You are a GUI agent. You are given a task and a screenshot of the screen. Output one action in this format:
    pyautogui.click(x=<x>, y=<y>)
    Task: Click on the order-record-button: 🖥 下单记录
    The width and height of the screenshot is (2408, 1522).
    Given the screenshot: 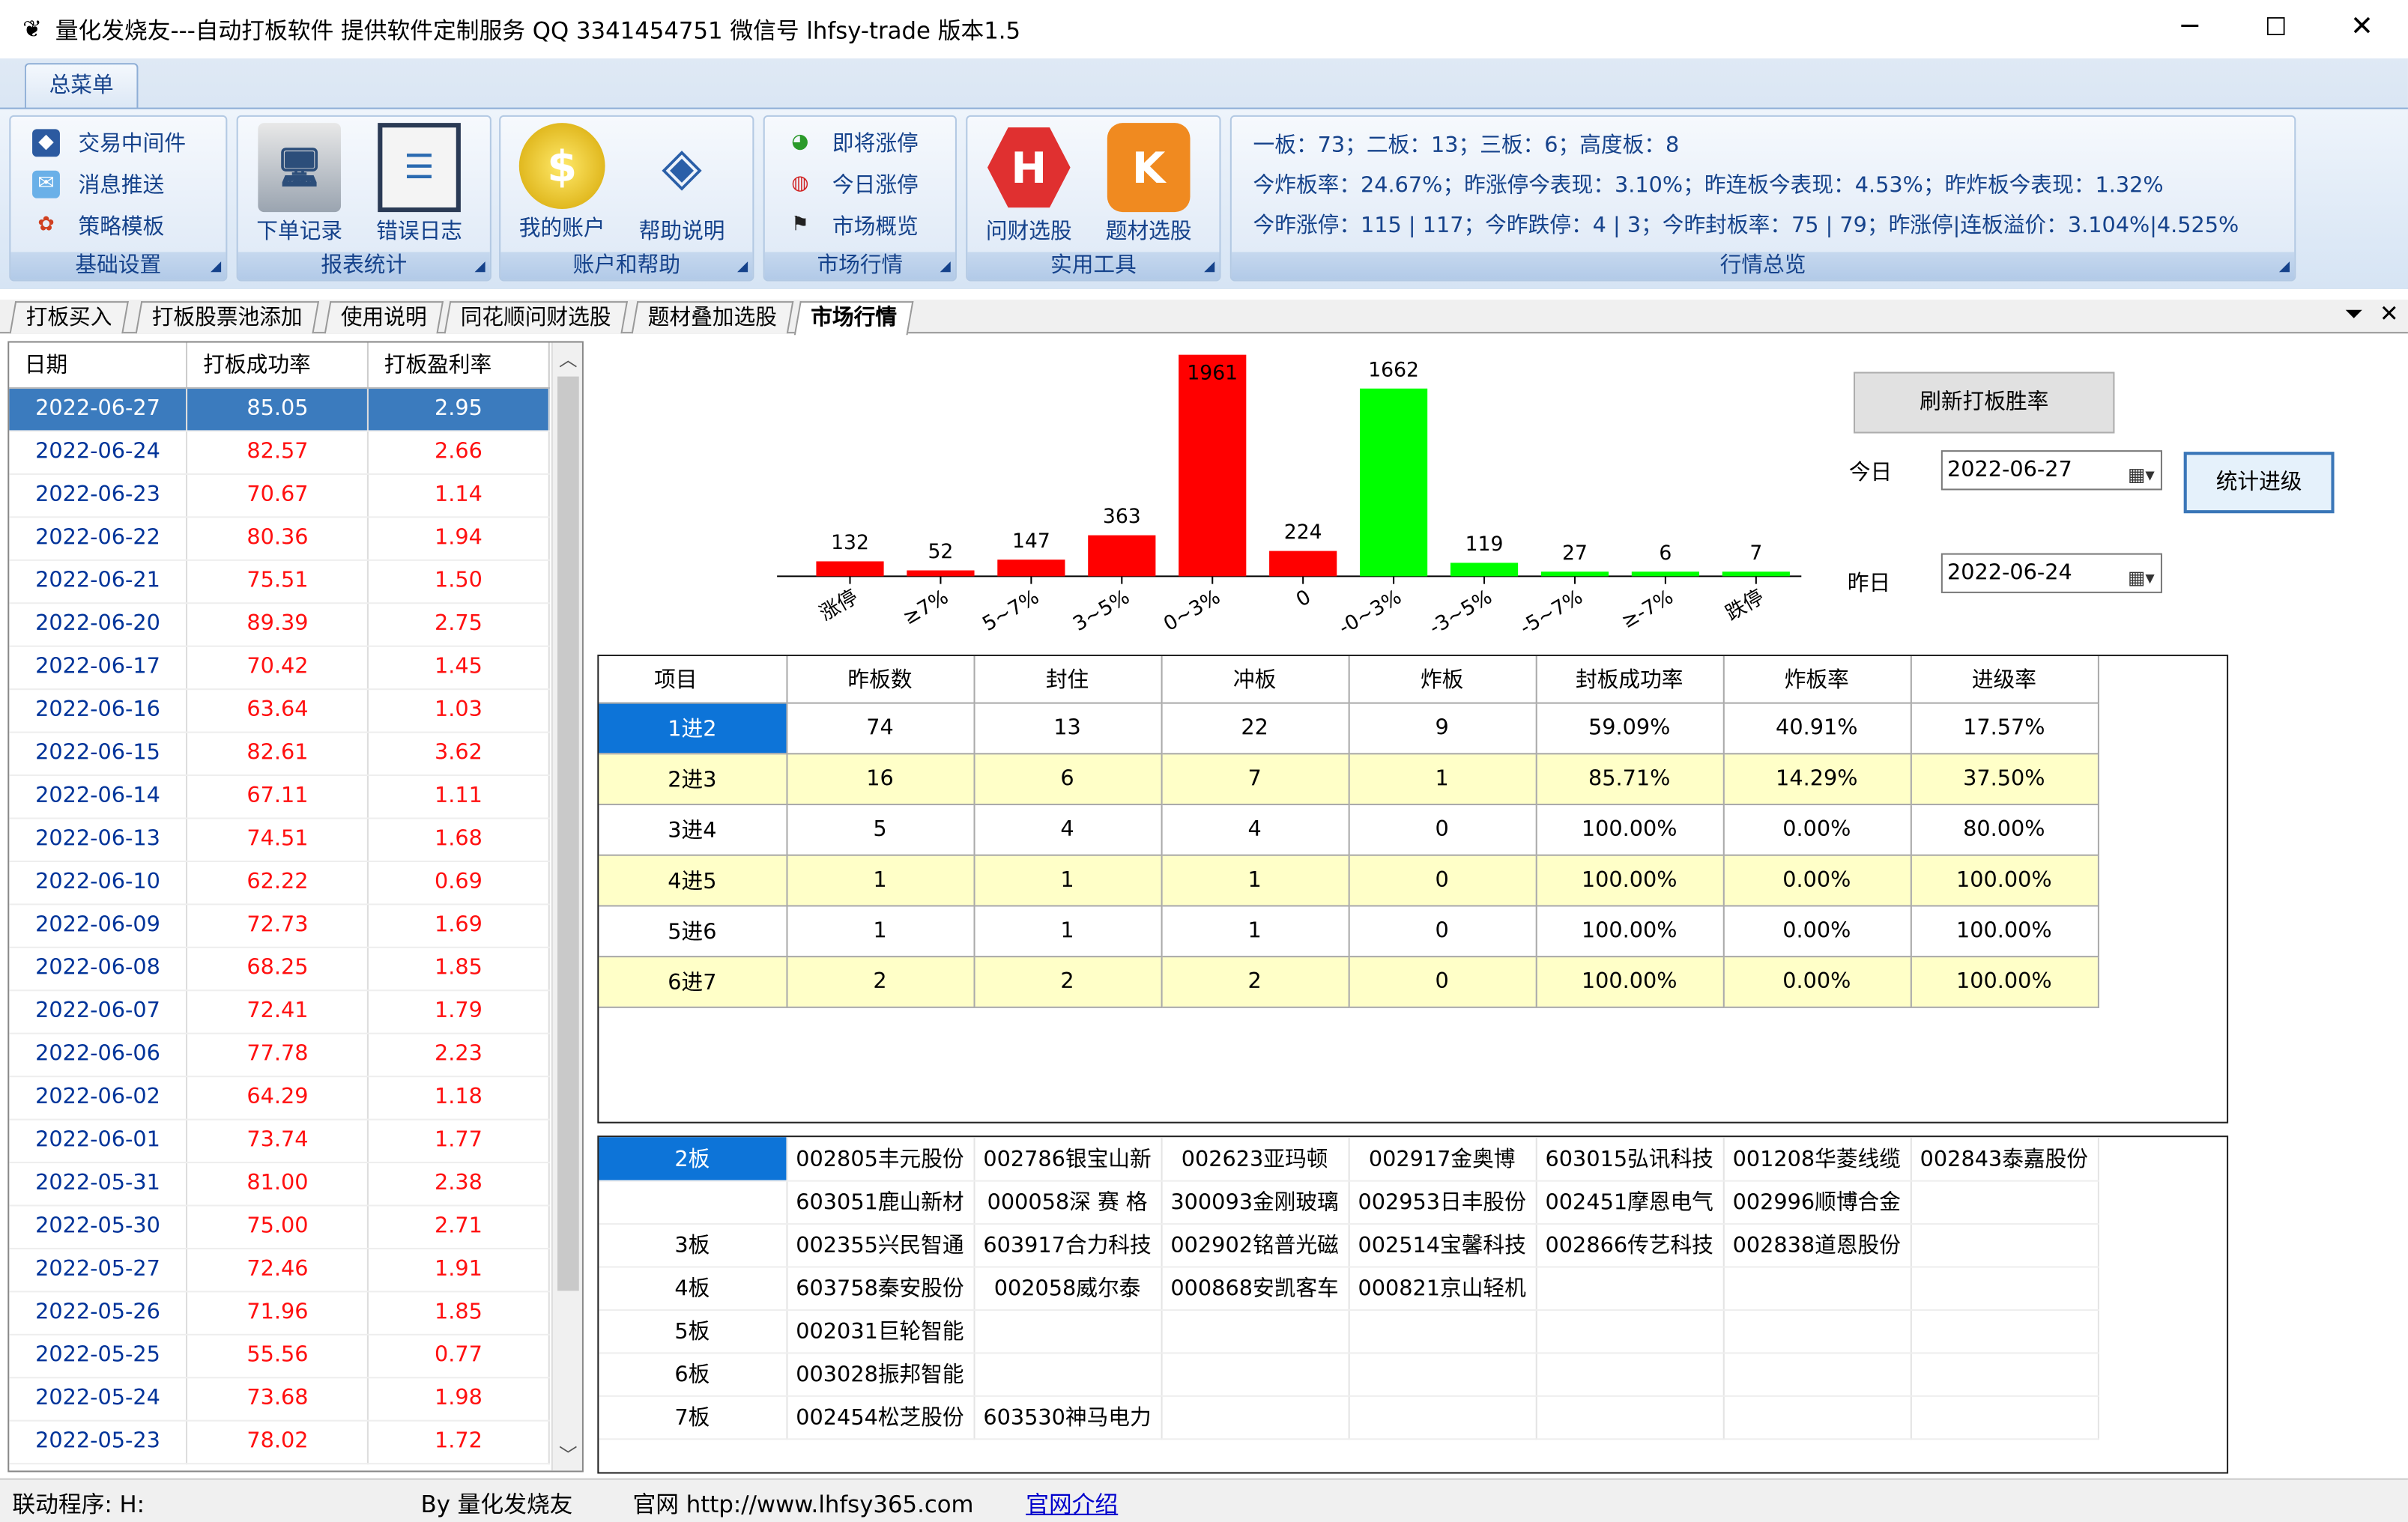 What is the action you would take?
    pyautogui.click(x=299, y=187)
    